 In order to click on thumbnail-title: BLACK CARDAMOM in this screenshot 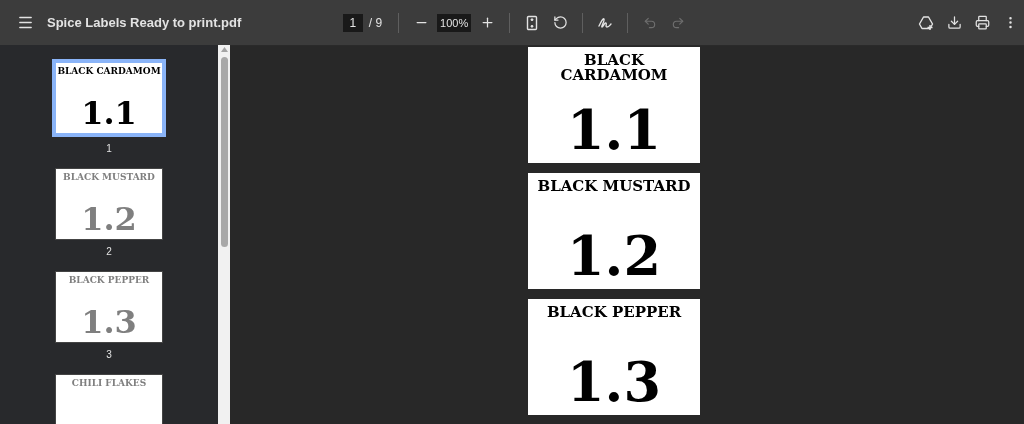, I will do `click(109, 71)`.